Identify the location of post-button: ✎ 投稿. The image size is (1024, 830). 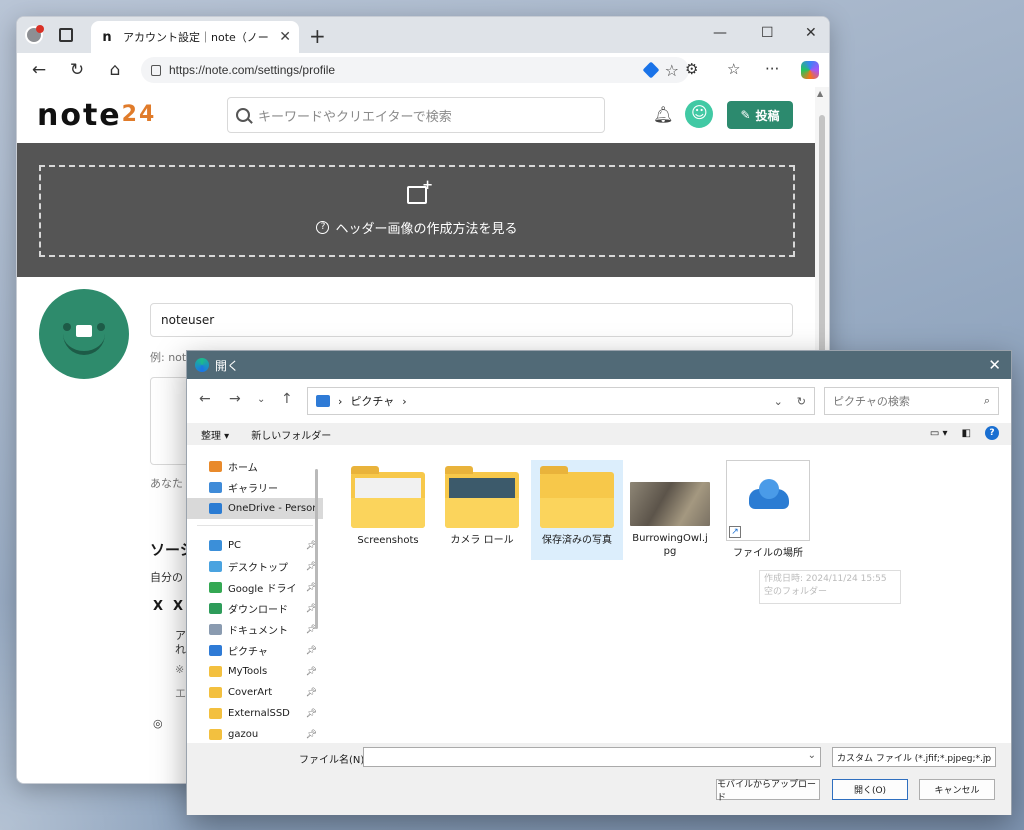
(760, 115).